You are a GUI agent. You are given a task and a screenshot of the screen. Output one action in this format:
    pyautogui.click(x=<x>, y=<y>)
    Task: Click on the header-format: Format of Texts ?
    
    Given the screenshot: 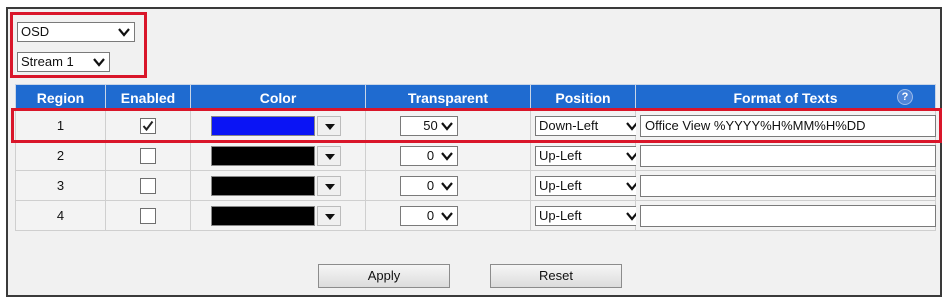 What is the action you would take?
    pyautogui.click(x=785, y=97)
    